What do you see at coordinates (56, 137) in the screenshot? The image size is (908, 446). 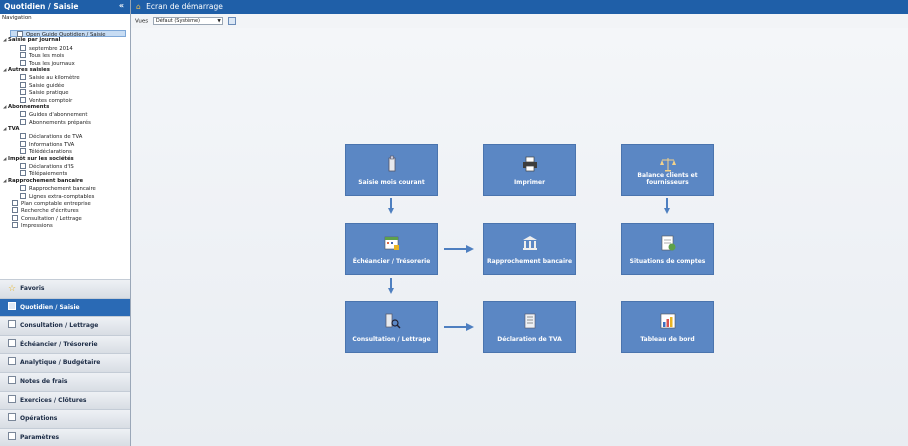 I see `tree-item-label: Déclarations de TVA` at bounding box center [56, 137].